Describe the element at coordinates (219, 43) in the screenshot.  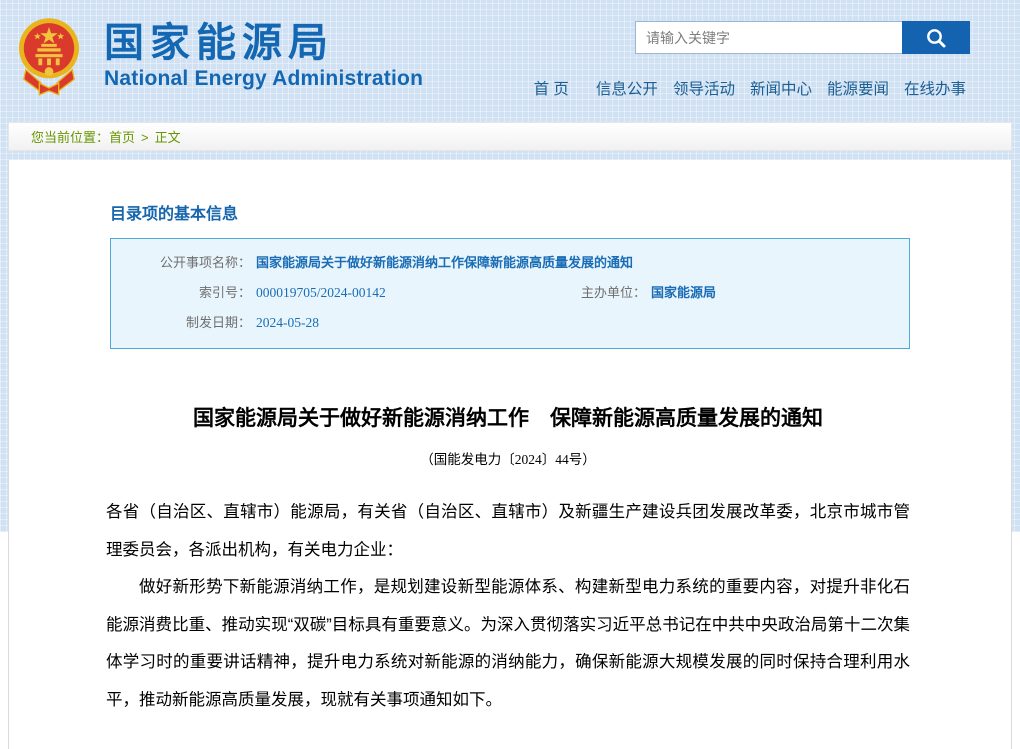
I see `site-title-cn: 国家能源局` at that location.